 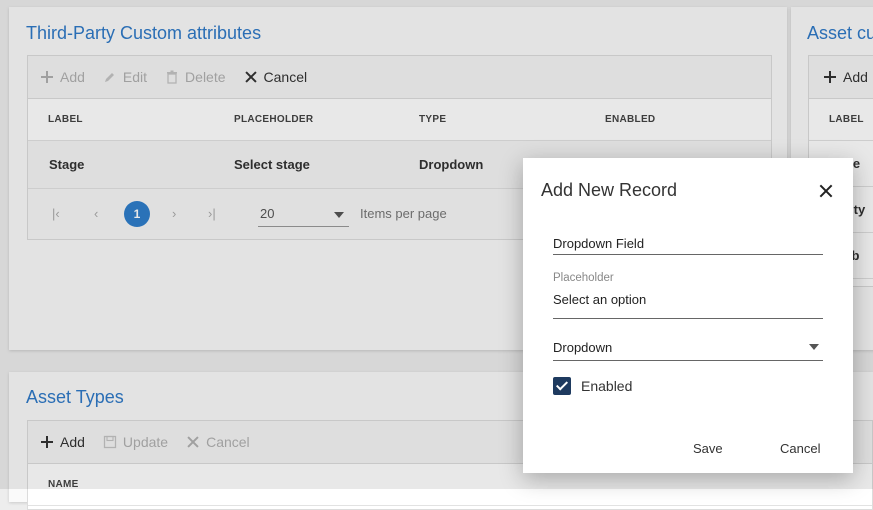 I want to click on enabled-label: Enabled, so click(x=607, y=386).